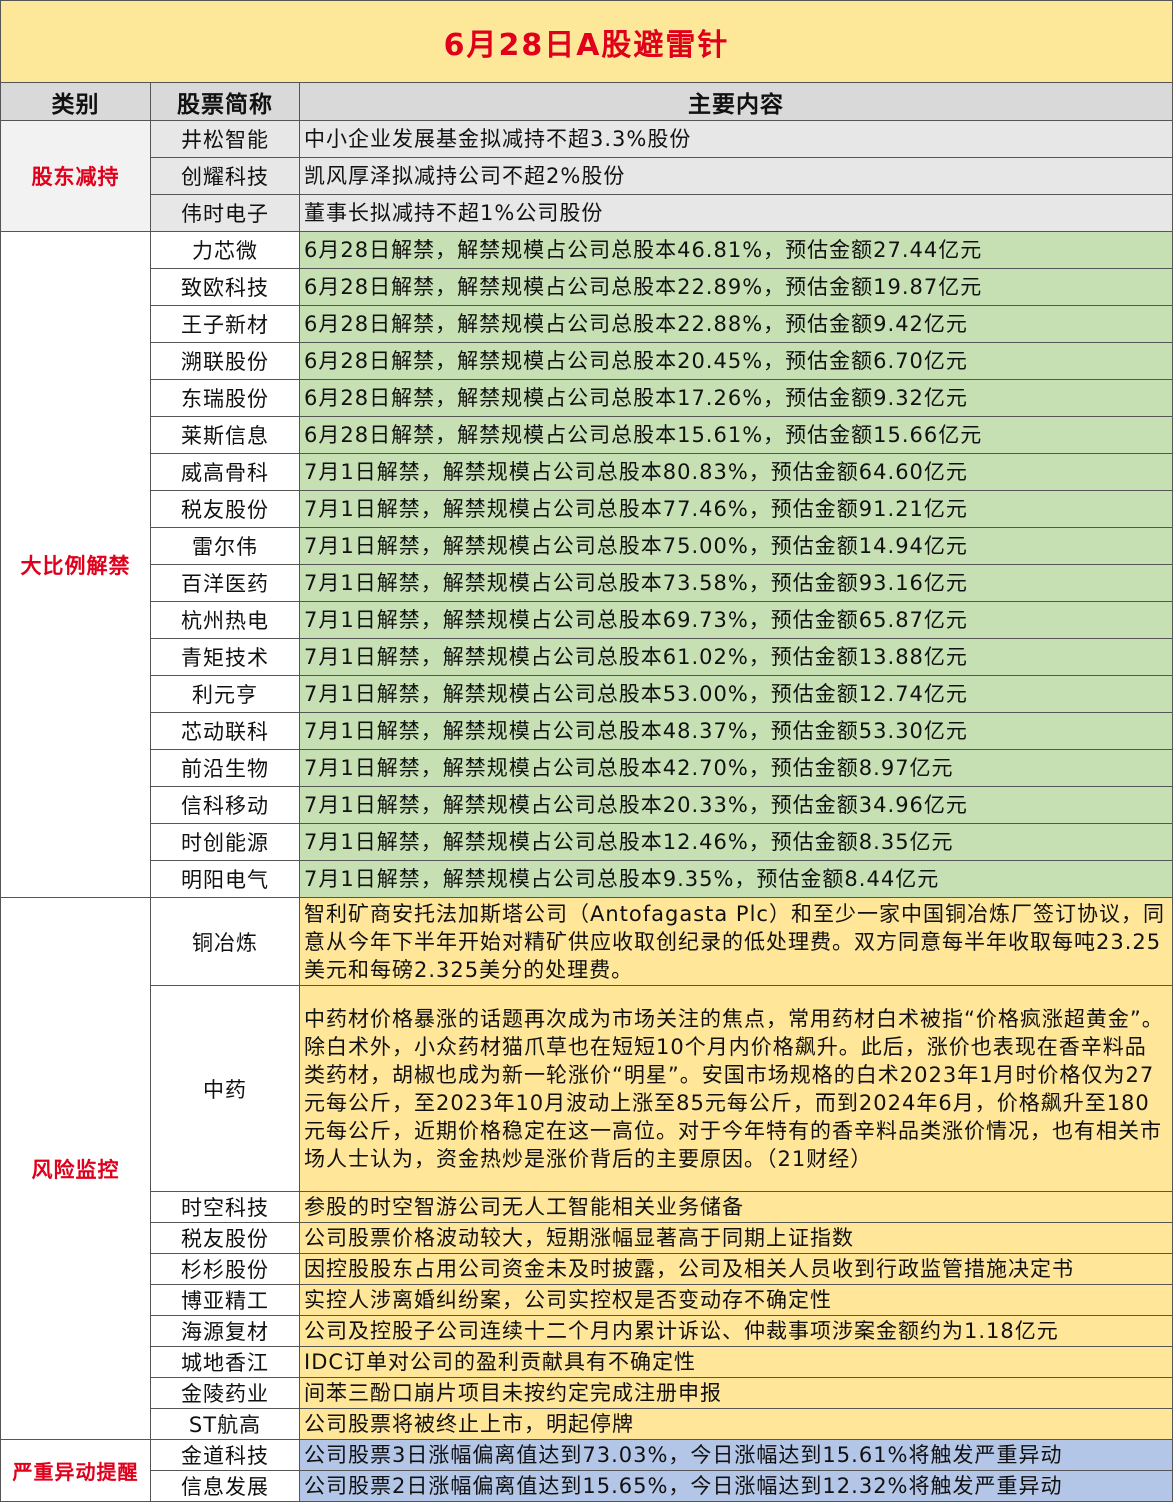 The image size is (1173, 1502). What do you see at coordinates (225, 435) in the screenshot?
I see `stock-name: 莱斯信息` at bounding box center [225, 435].